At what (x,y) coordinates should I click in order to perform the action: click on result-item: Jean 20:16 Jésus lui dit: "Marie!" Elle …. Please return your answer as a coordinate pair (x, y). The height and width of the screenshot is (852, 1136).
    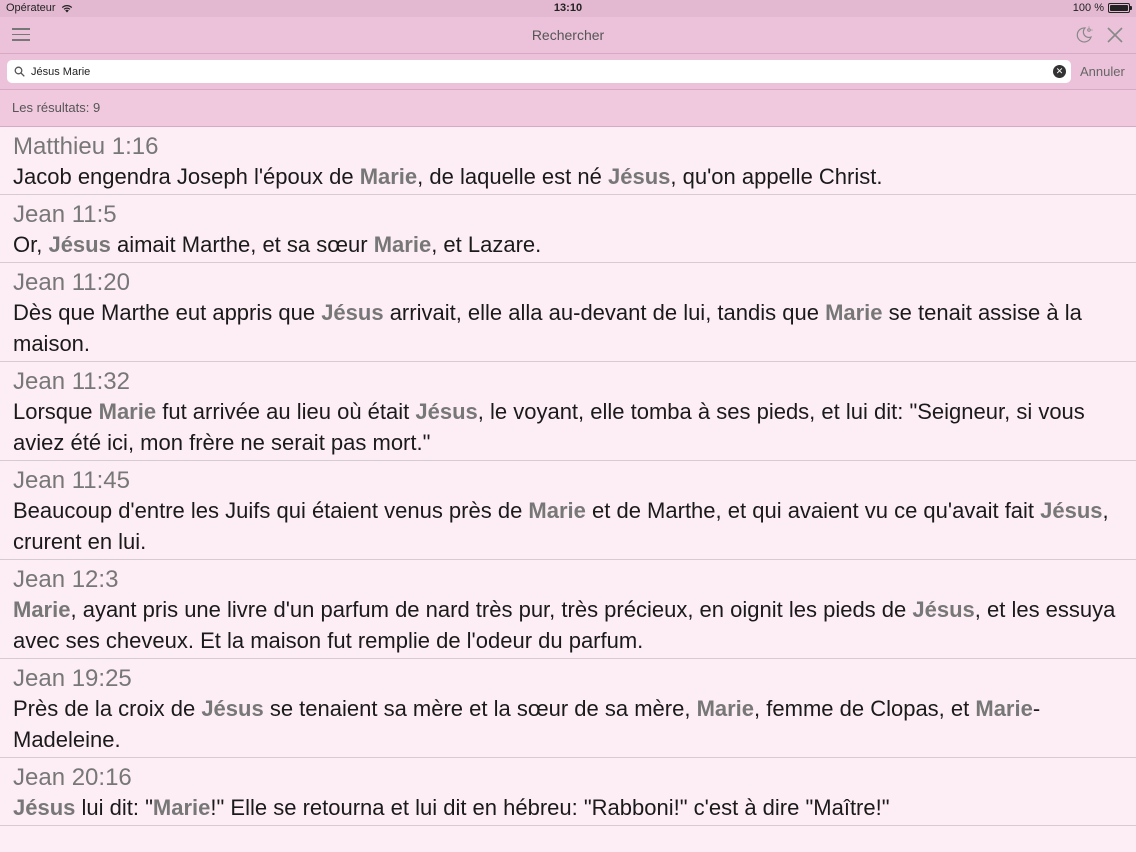
    Looking at the image, I should click on (568, 792).